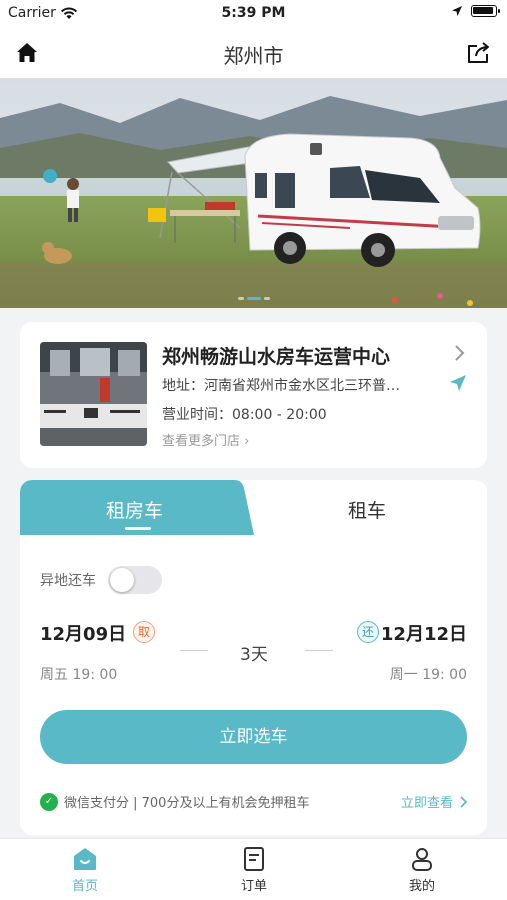  I want to click on status-bar: Carrier 5:39 PM, so click(253, 14).